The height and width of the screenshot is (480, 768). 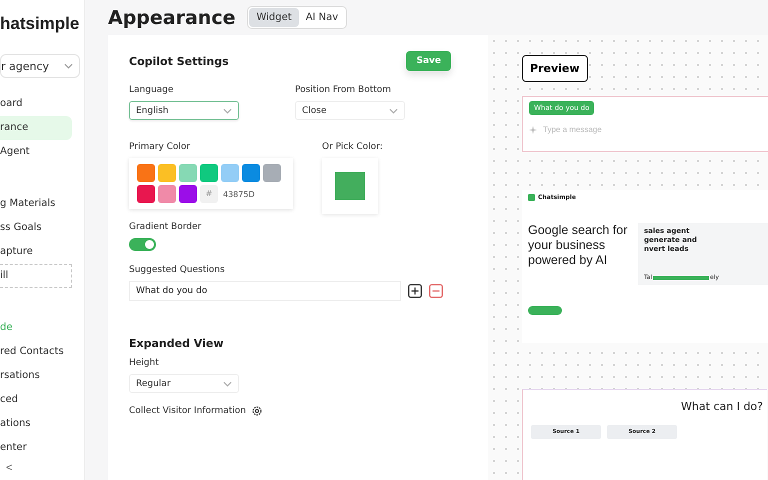 I want to click on nav-item: ss Goals, so click(x=42, y=228).